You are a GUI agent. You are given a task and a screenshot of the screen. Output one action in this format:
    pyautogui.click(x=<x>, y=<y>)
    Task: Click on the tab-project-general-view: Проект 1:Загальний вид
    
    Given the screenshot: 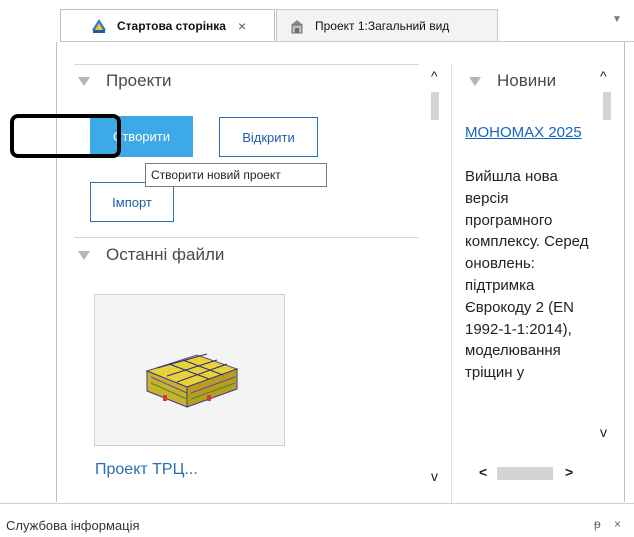 What is the action you would take?
    pyautogui.click(x=387, y=25)
    